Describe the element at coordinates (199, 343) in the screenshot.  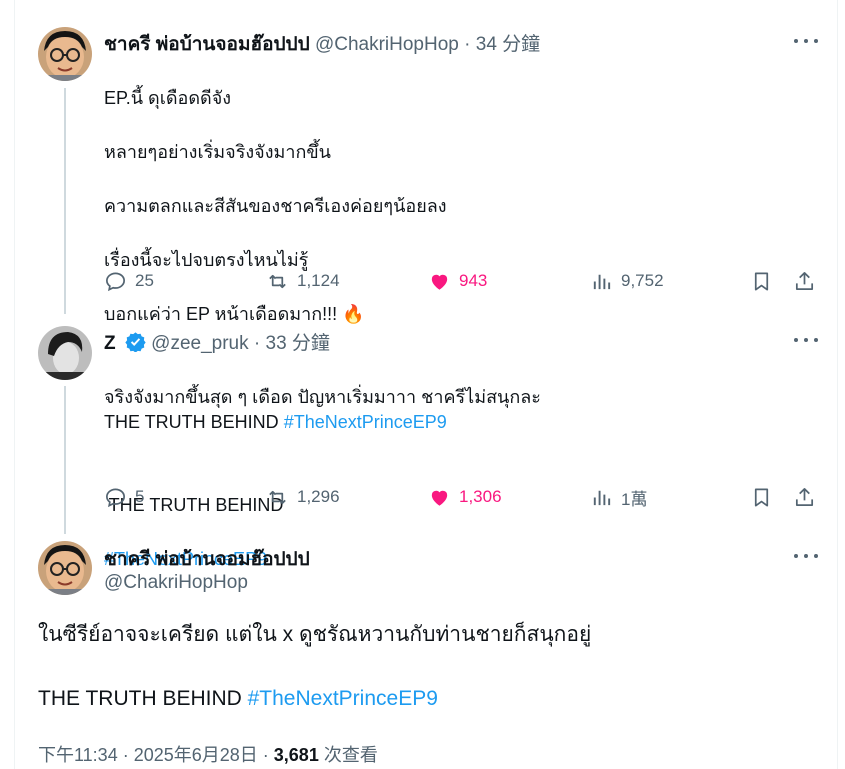
I see `author-handle: @zee_pruk` at that location.